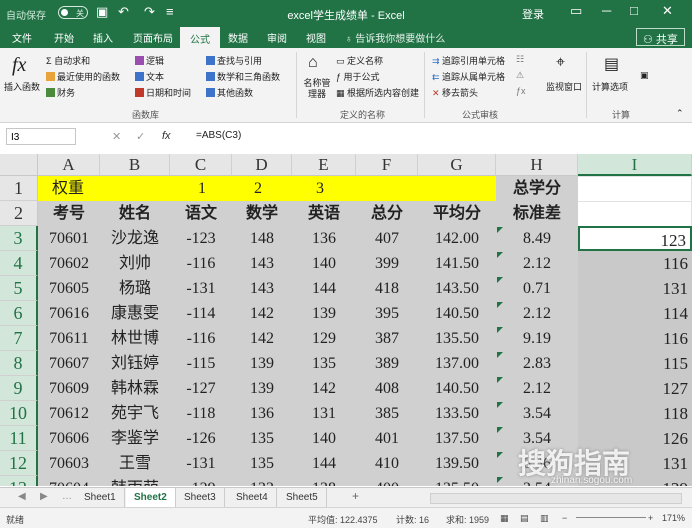  Describe the element at coordinates (262, 313) in the screenshot. I see `cell-d6: 142` at that location.